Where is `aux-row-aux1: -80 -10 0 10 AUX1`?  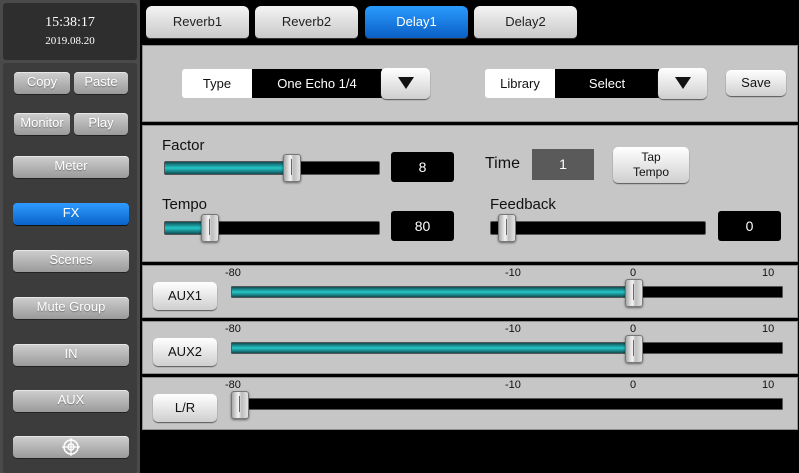 aux-row-aux1: -80 -10 0 10 AUX1 is located at coordinates (470, 291).